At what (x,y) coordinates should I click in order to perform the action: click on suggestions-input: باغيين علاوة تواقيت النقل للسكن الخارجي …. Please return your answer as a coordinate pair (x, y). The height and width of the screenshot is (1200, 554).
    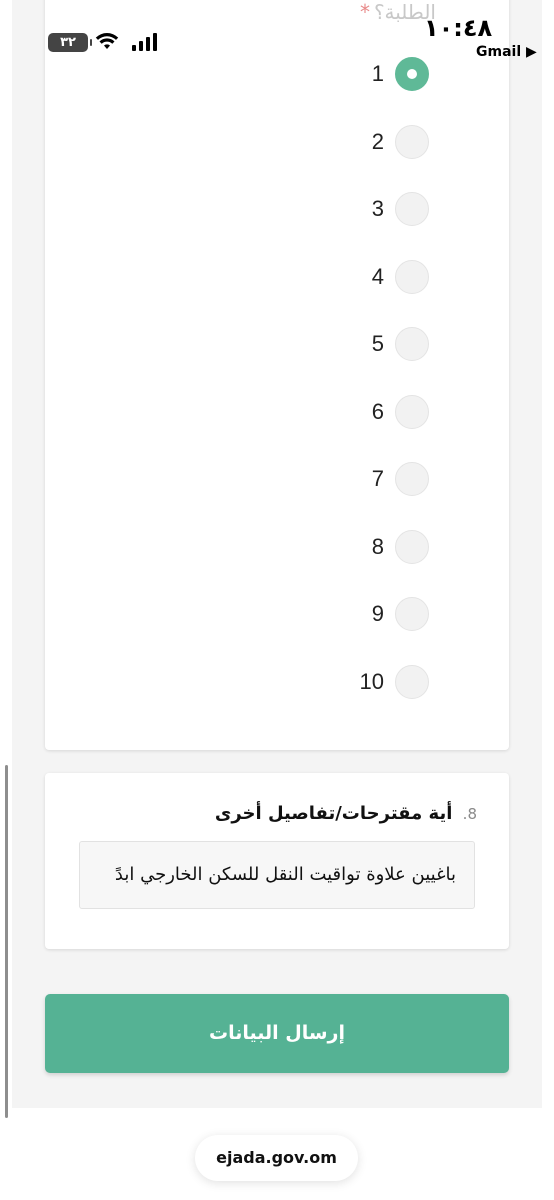
    Looking at the image, I should click on (277, 875).